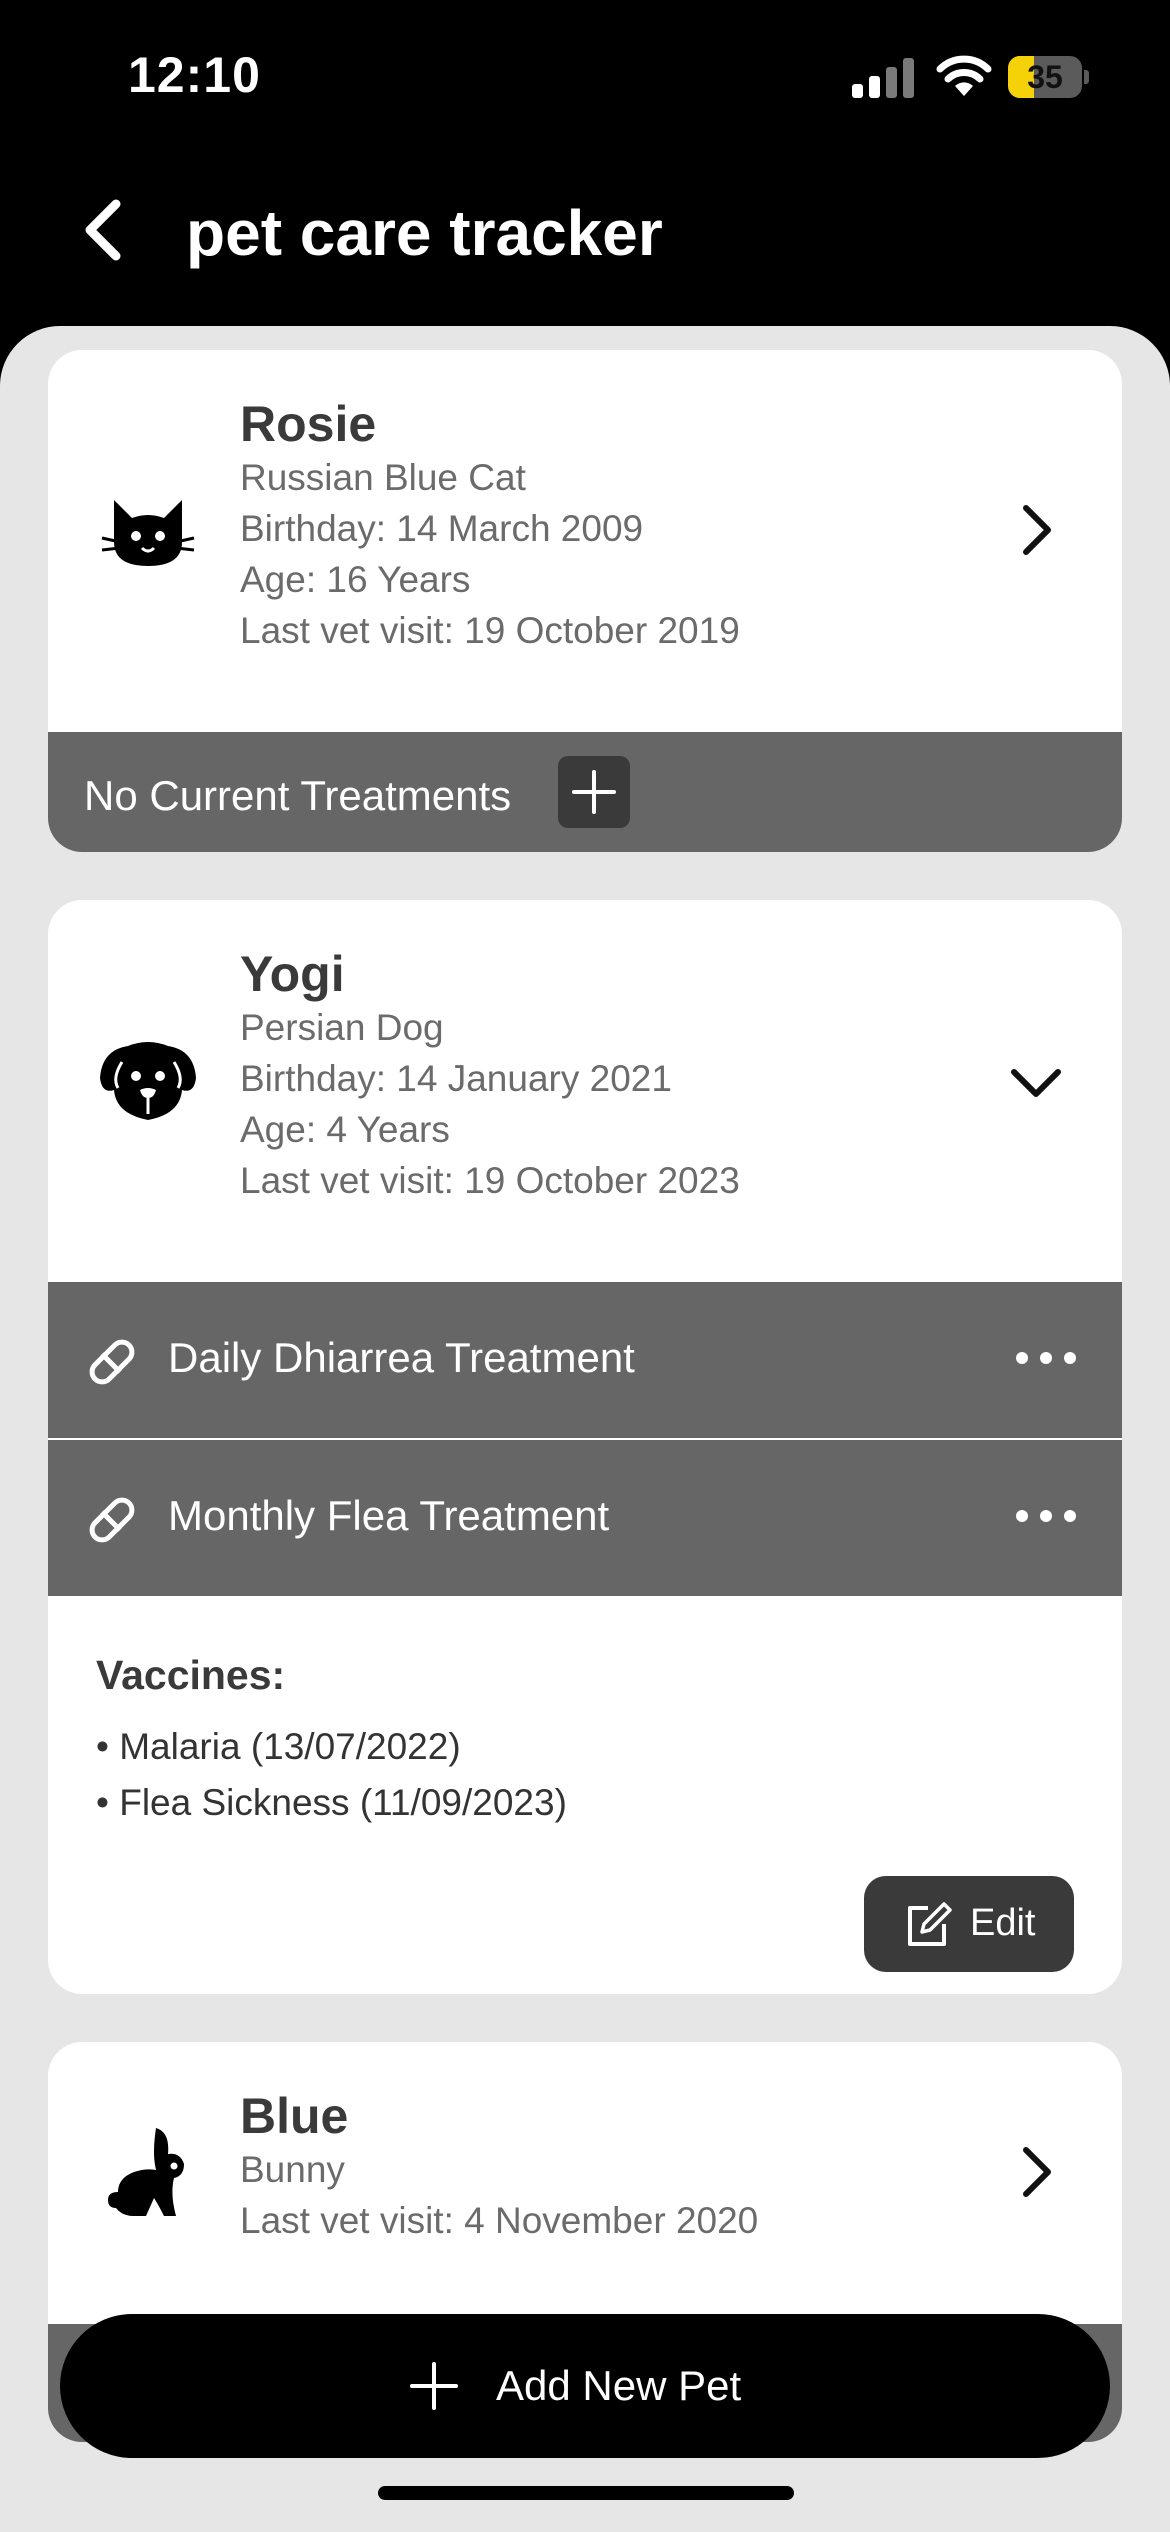 The width and height of the screenshot is (1170, 2532). Describe the element at coordinates (1003, 1923) in the screenshot. I see `edit-label: Edit` at that location.